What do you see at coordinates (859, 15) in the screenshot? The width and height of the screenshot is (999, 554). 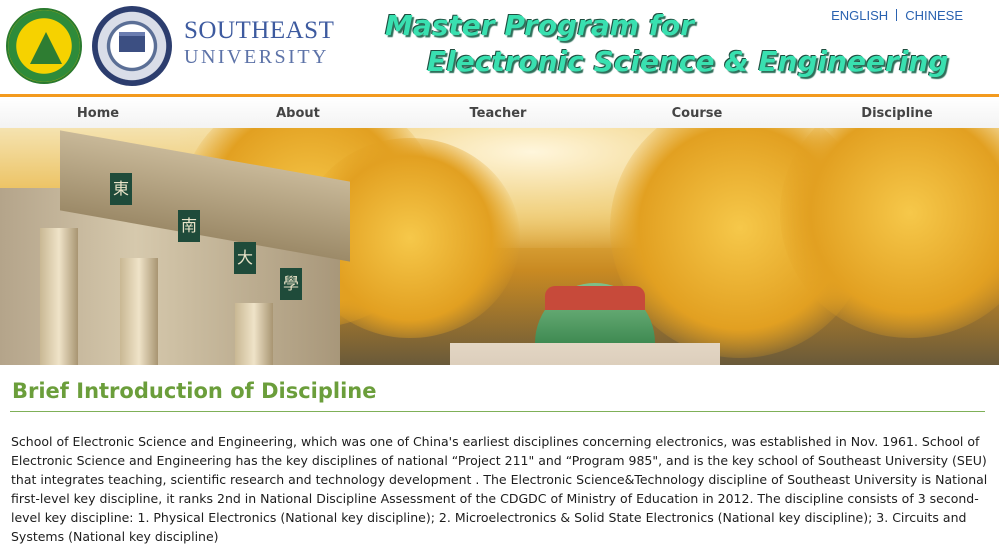 I see `english-link: ENGLISH` at bounding box center [859, 15].